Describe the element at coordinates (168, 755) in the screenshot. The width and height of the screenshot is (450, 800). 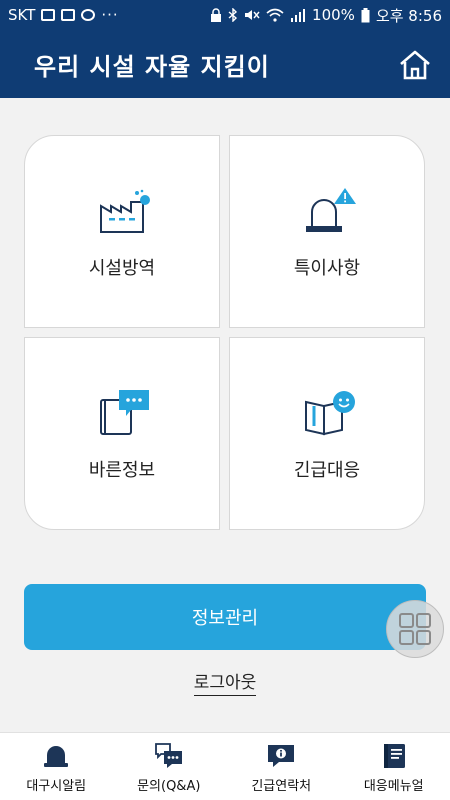
I see `chat-bubbles-icon` at that location.